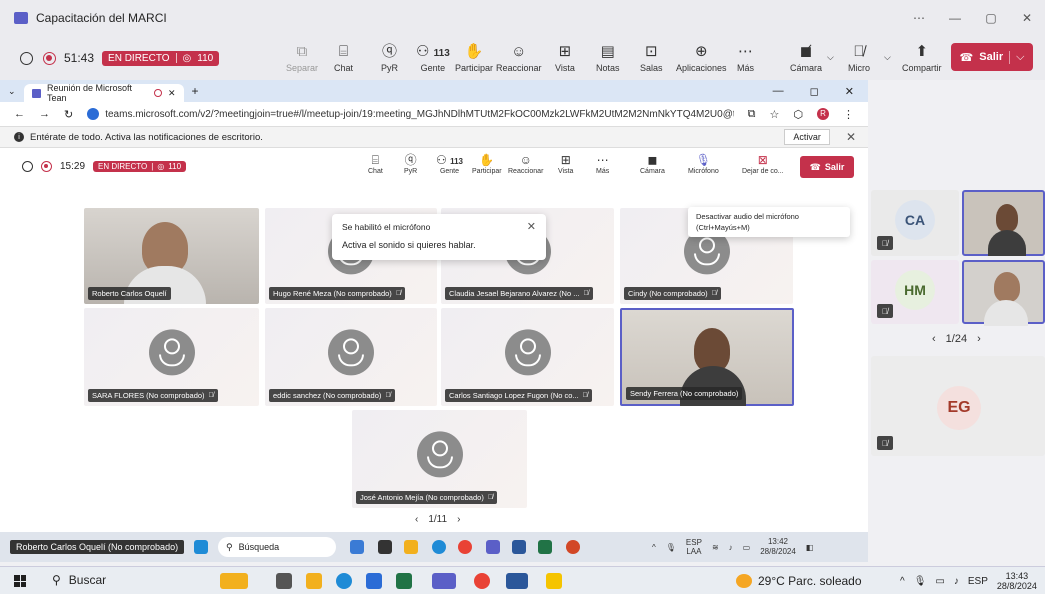 Image resolution: width=1045 pixels, height=594 pixels. What do you see at coordinates (939, 581) in the screenshot?
I see `network-icon: ▭` at bounding box center [939, 581].